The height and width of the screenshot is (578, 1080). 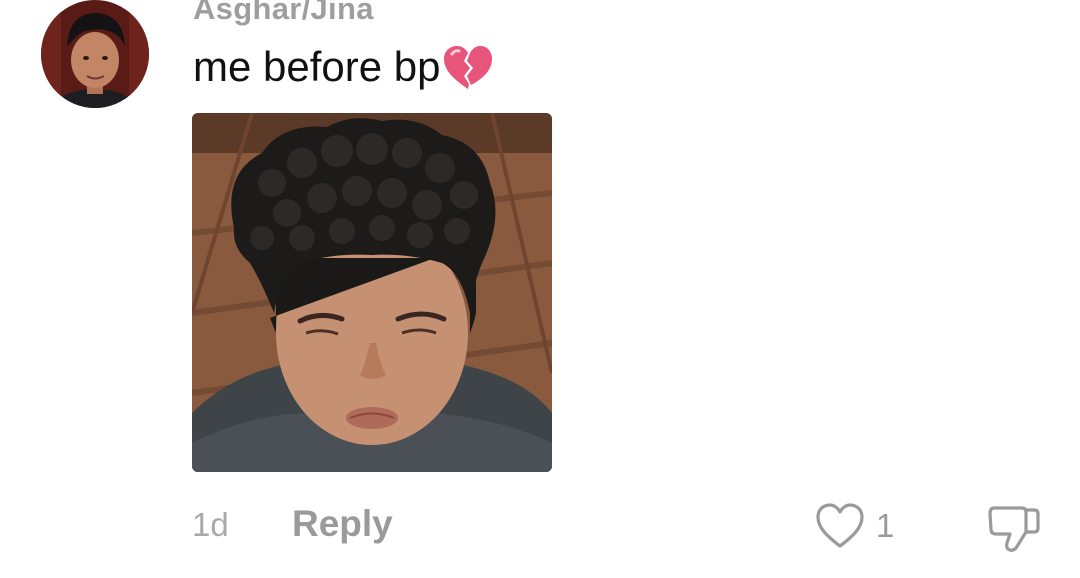 I want to click on comment-actions: 1d Reply 1, so click(x=540, y=526).